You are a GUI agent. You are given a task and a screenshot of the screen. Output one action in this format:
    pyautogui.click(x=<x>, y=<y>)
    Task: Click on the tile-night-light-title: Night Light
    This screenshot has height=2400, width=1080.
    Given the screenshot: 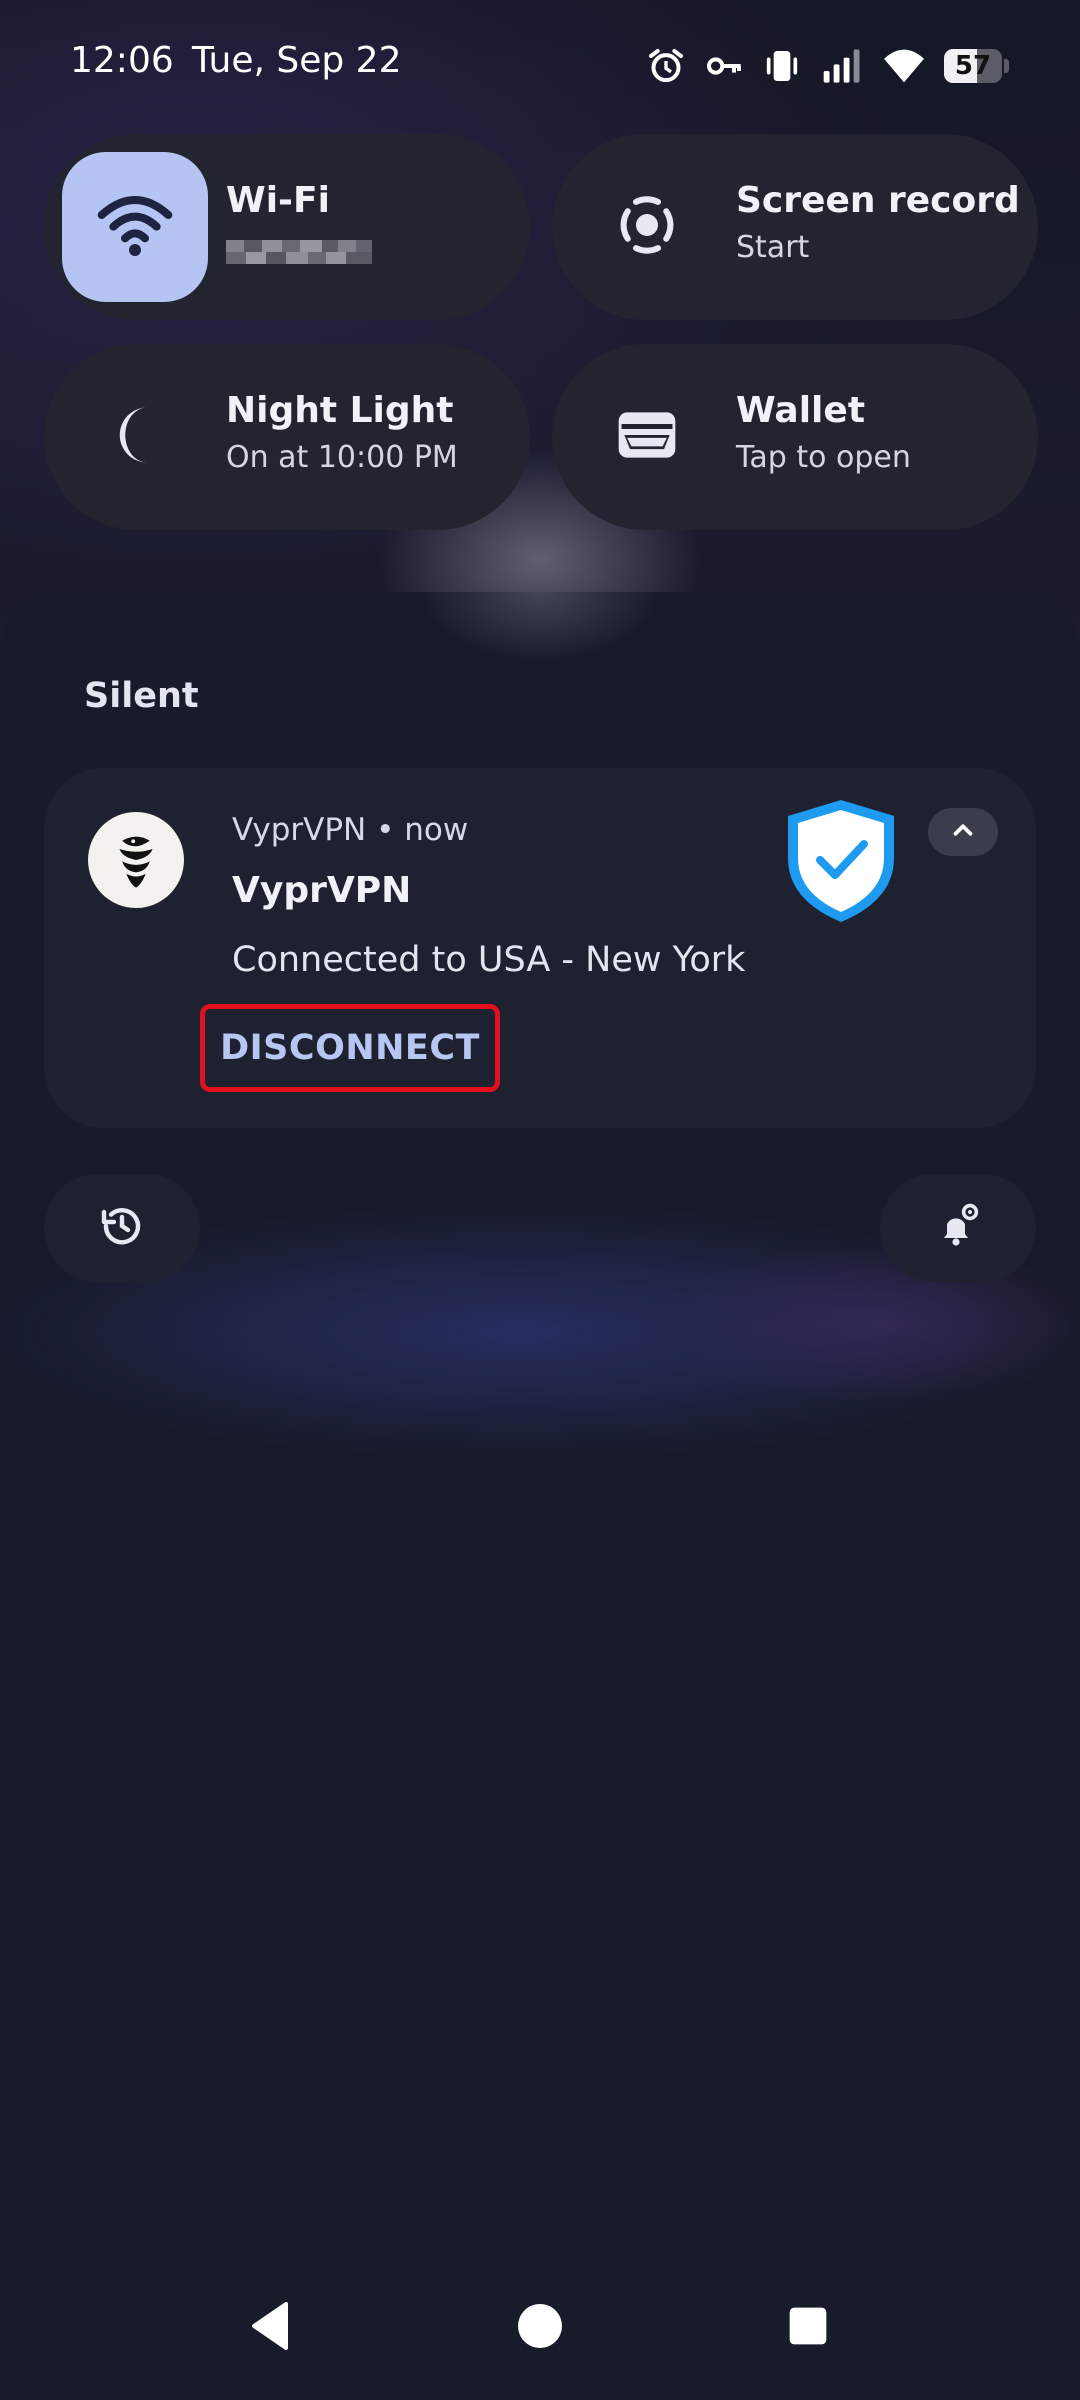 What is the action you would take?
    pyautogui.click(x=340, y=410)
    